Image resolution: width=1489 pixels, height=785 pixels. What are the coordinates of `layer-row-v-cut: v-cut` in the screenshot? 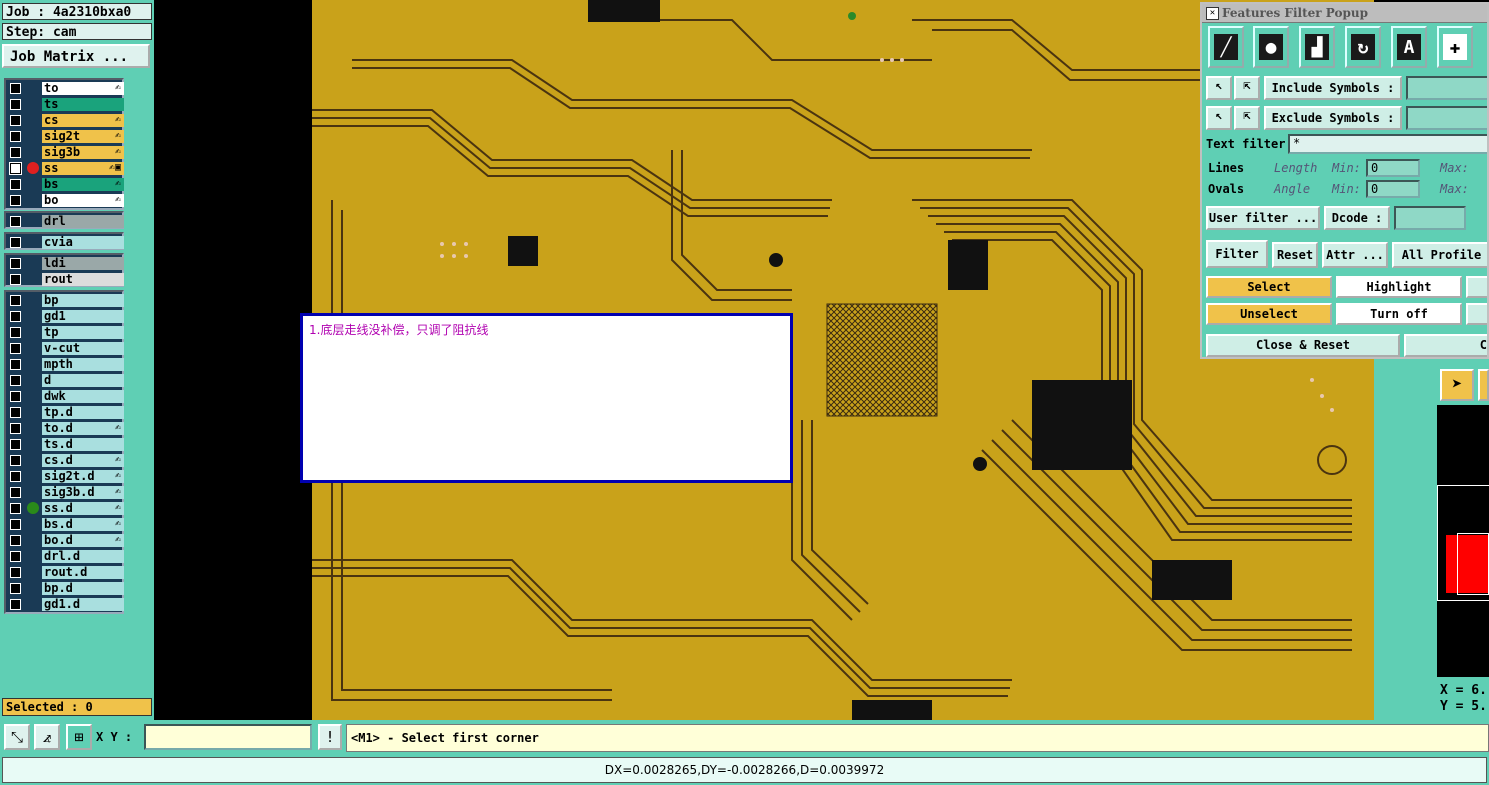 It's located at (65, 348).